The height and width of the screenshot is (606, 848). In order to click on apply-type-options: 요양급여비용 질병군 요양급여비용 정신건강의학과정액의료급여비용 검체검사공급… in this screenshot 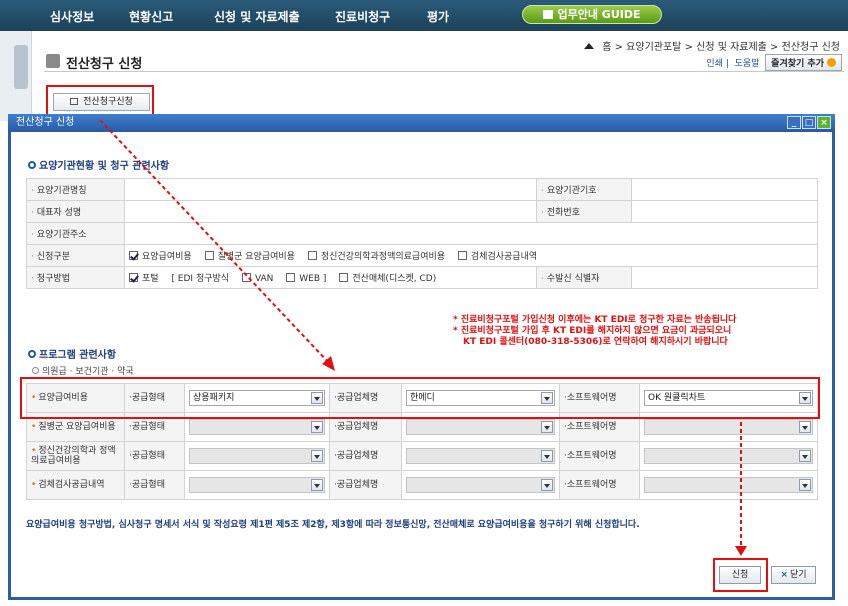, I will do `click(471, 255)`.